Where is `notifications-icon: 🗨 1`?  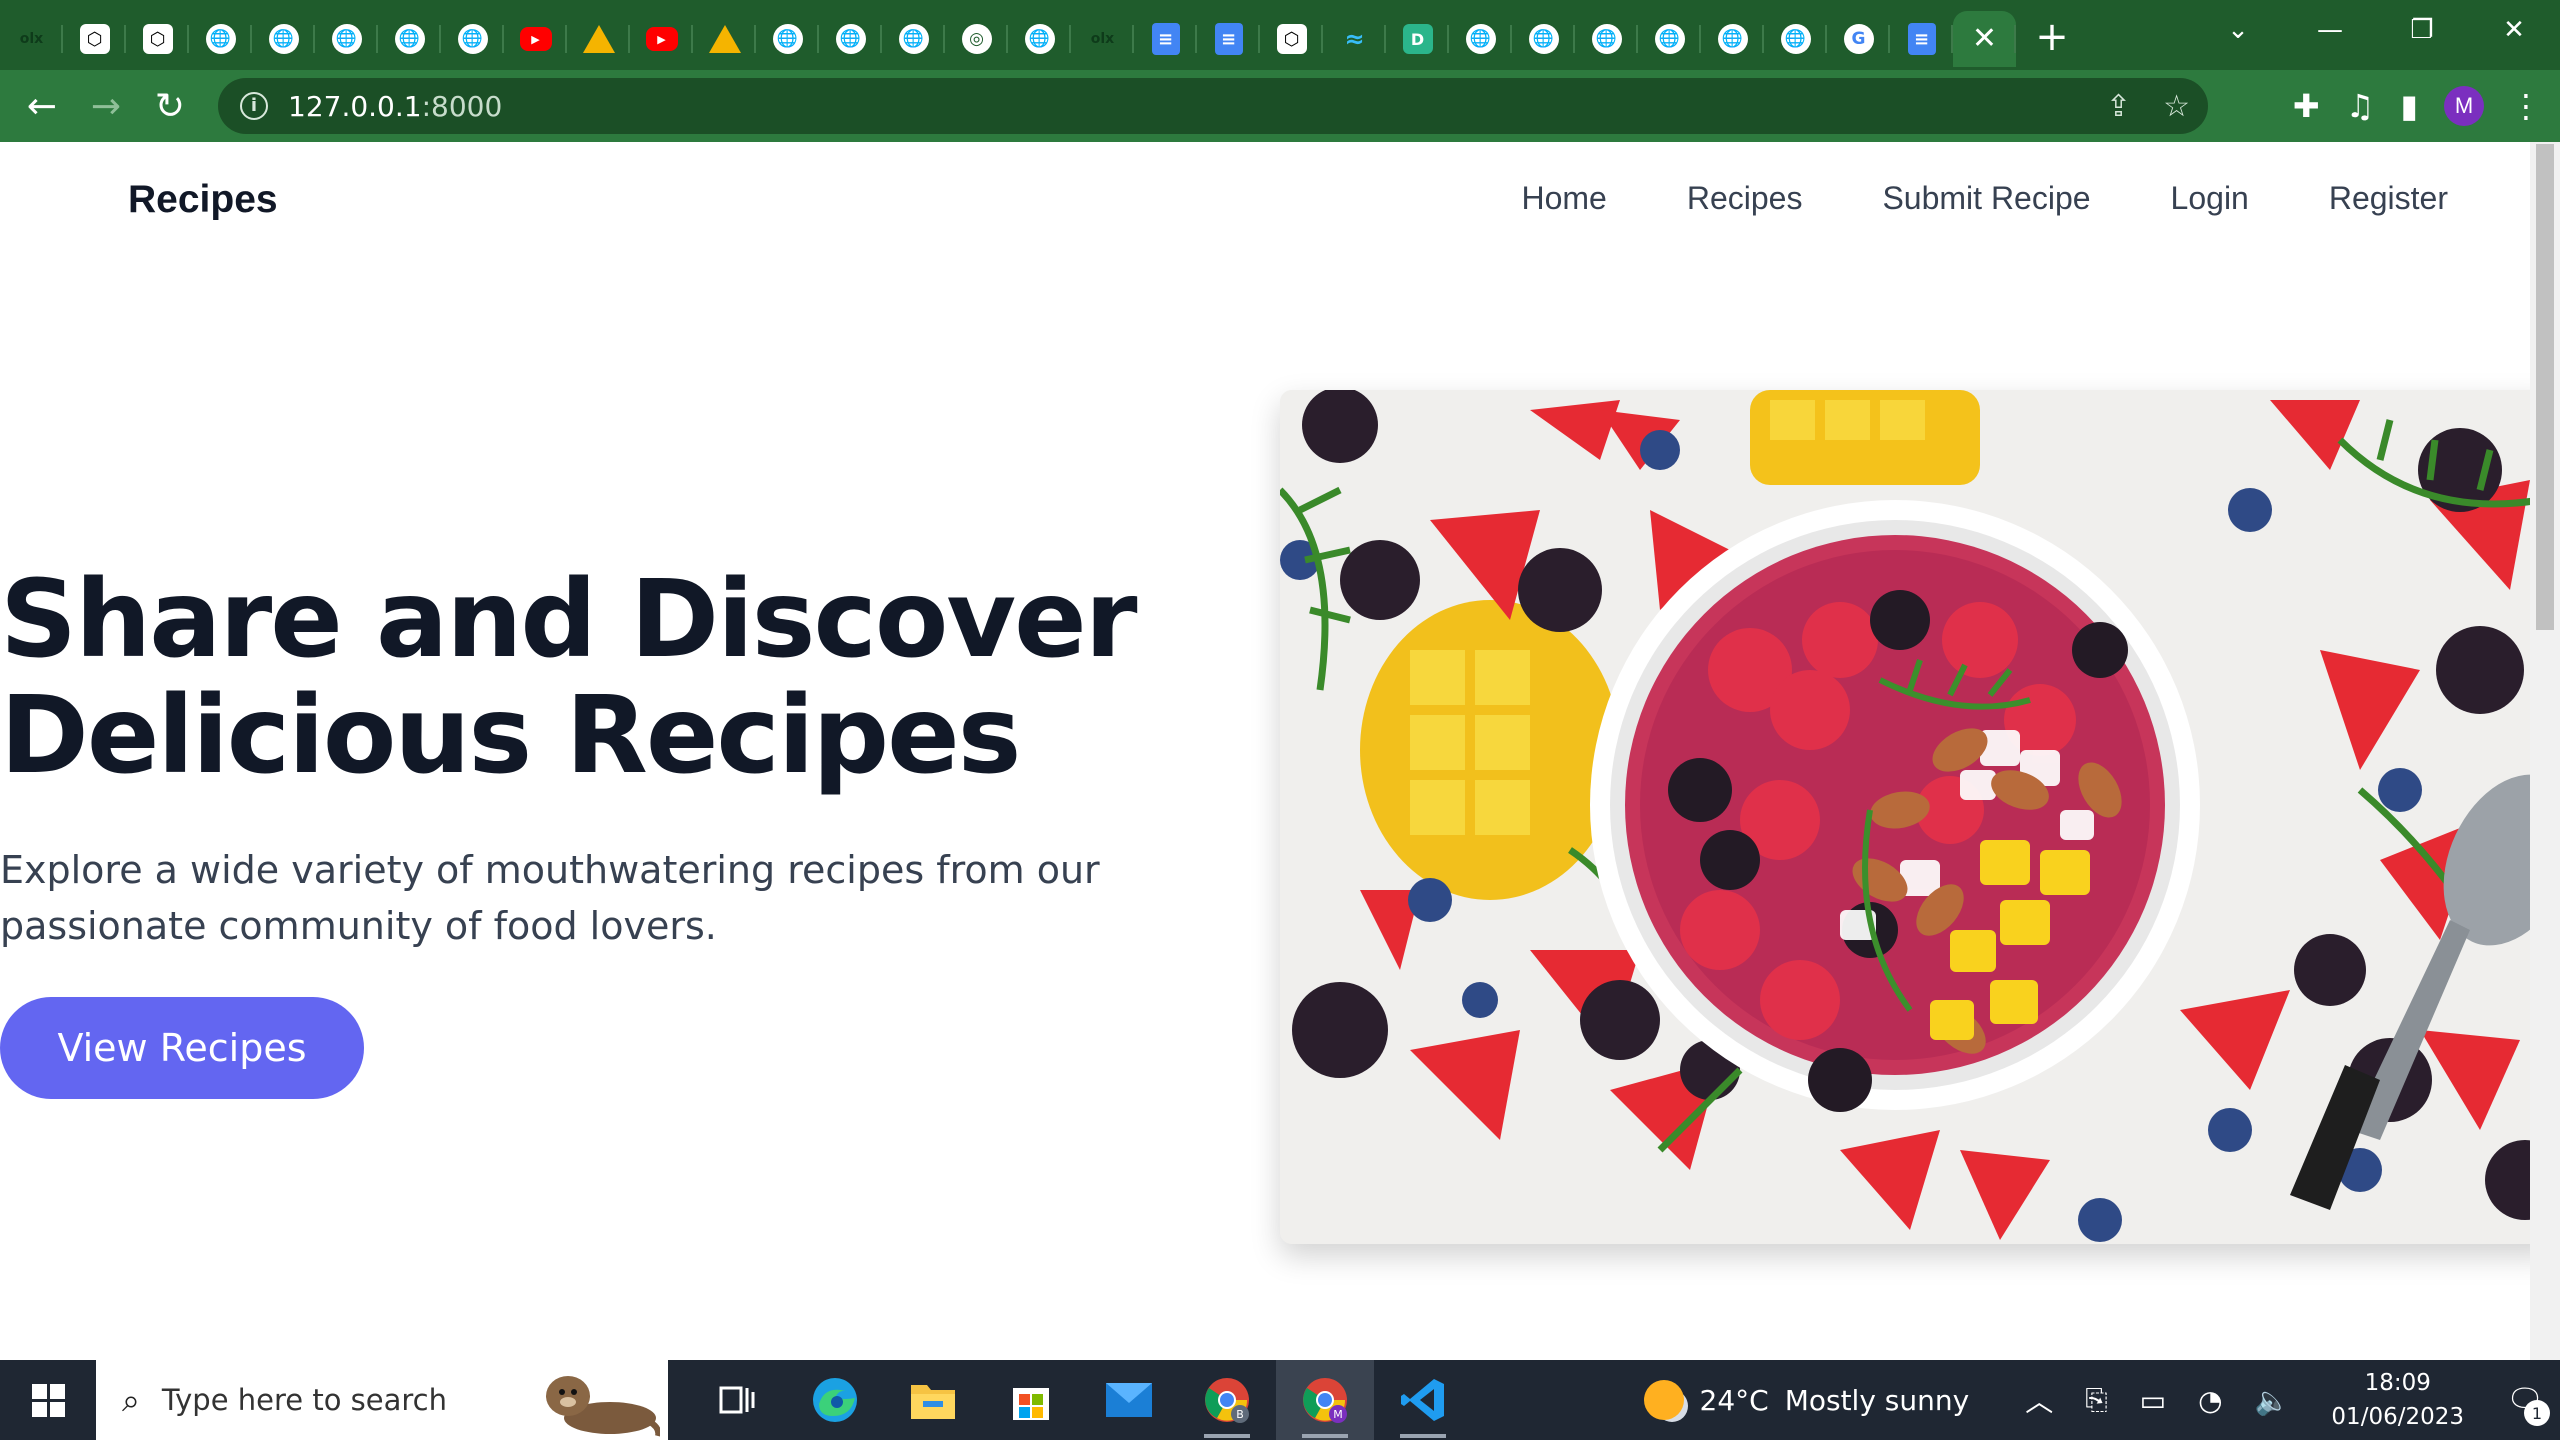 notifications-icon: 🗨 1 is located at coordinates (2525, 1400).